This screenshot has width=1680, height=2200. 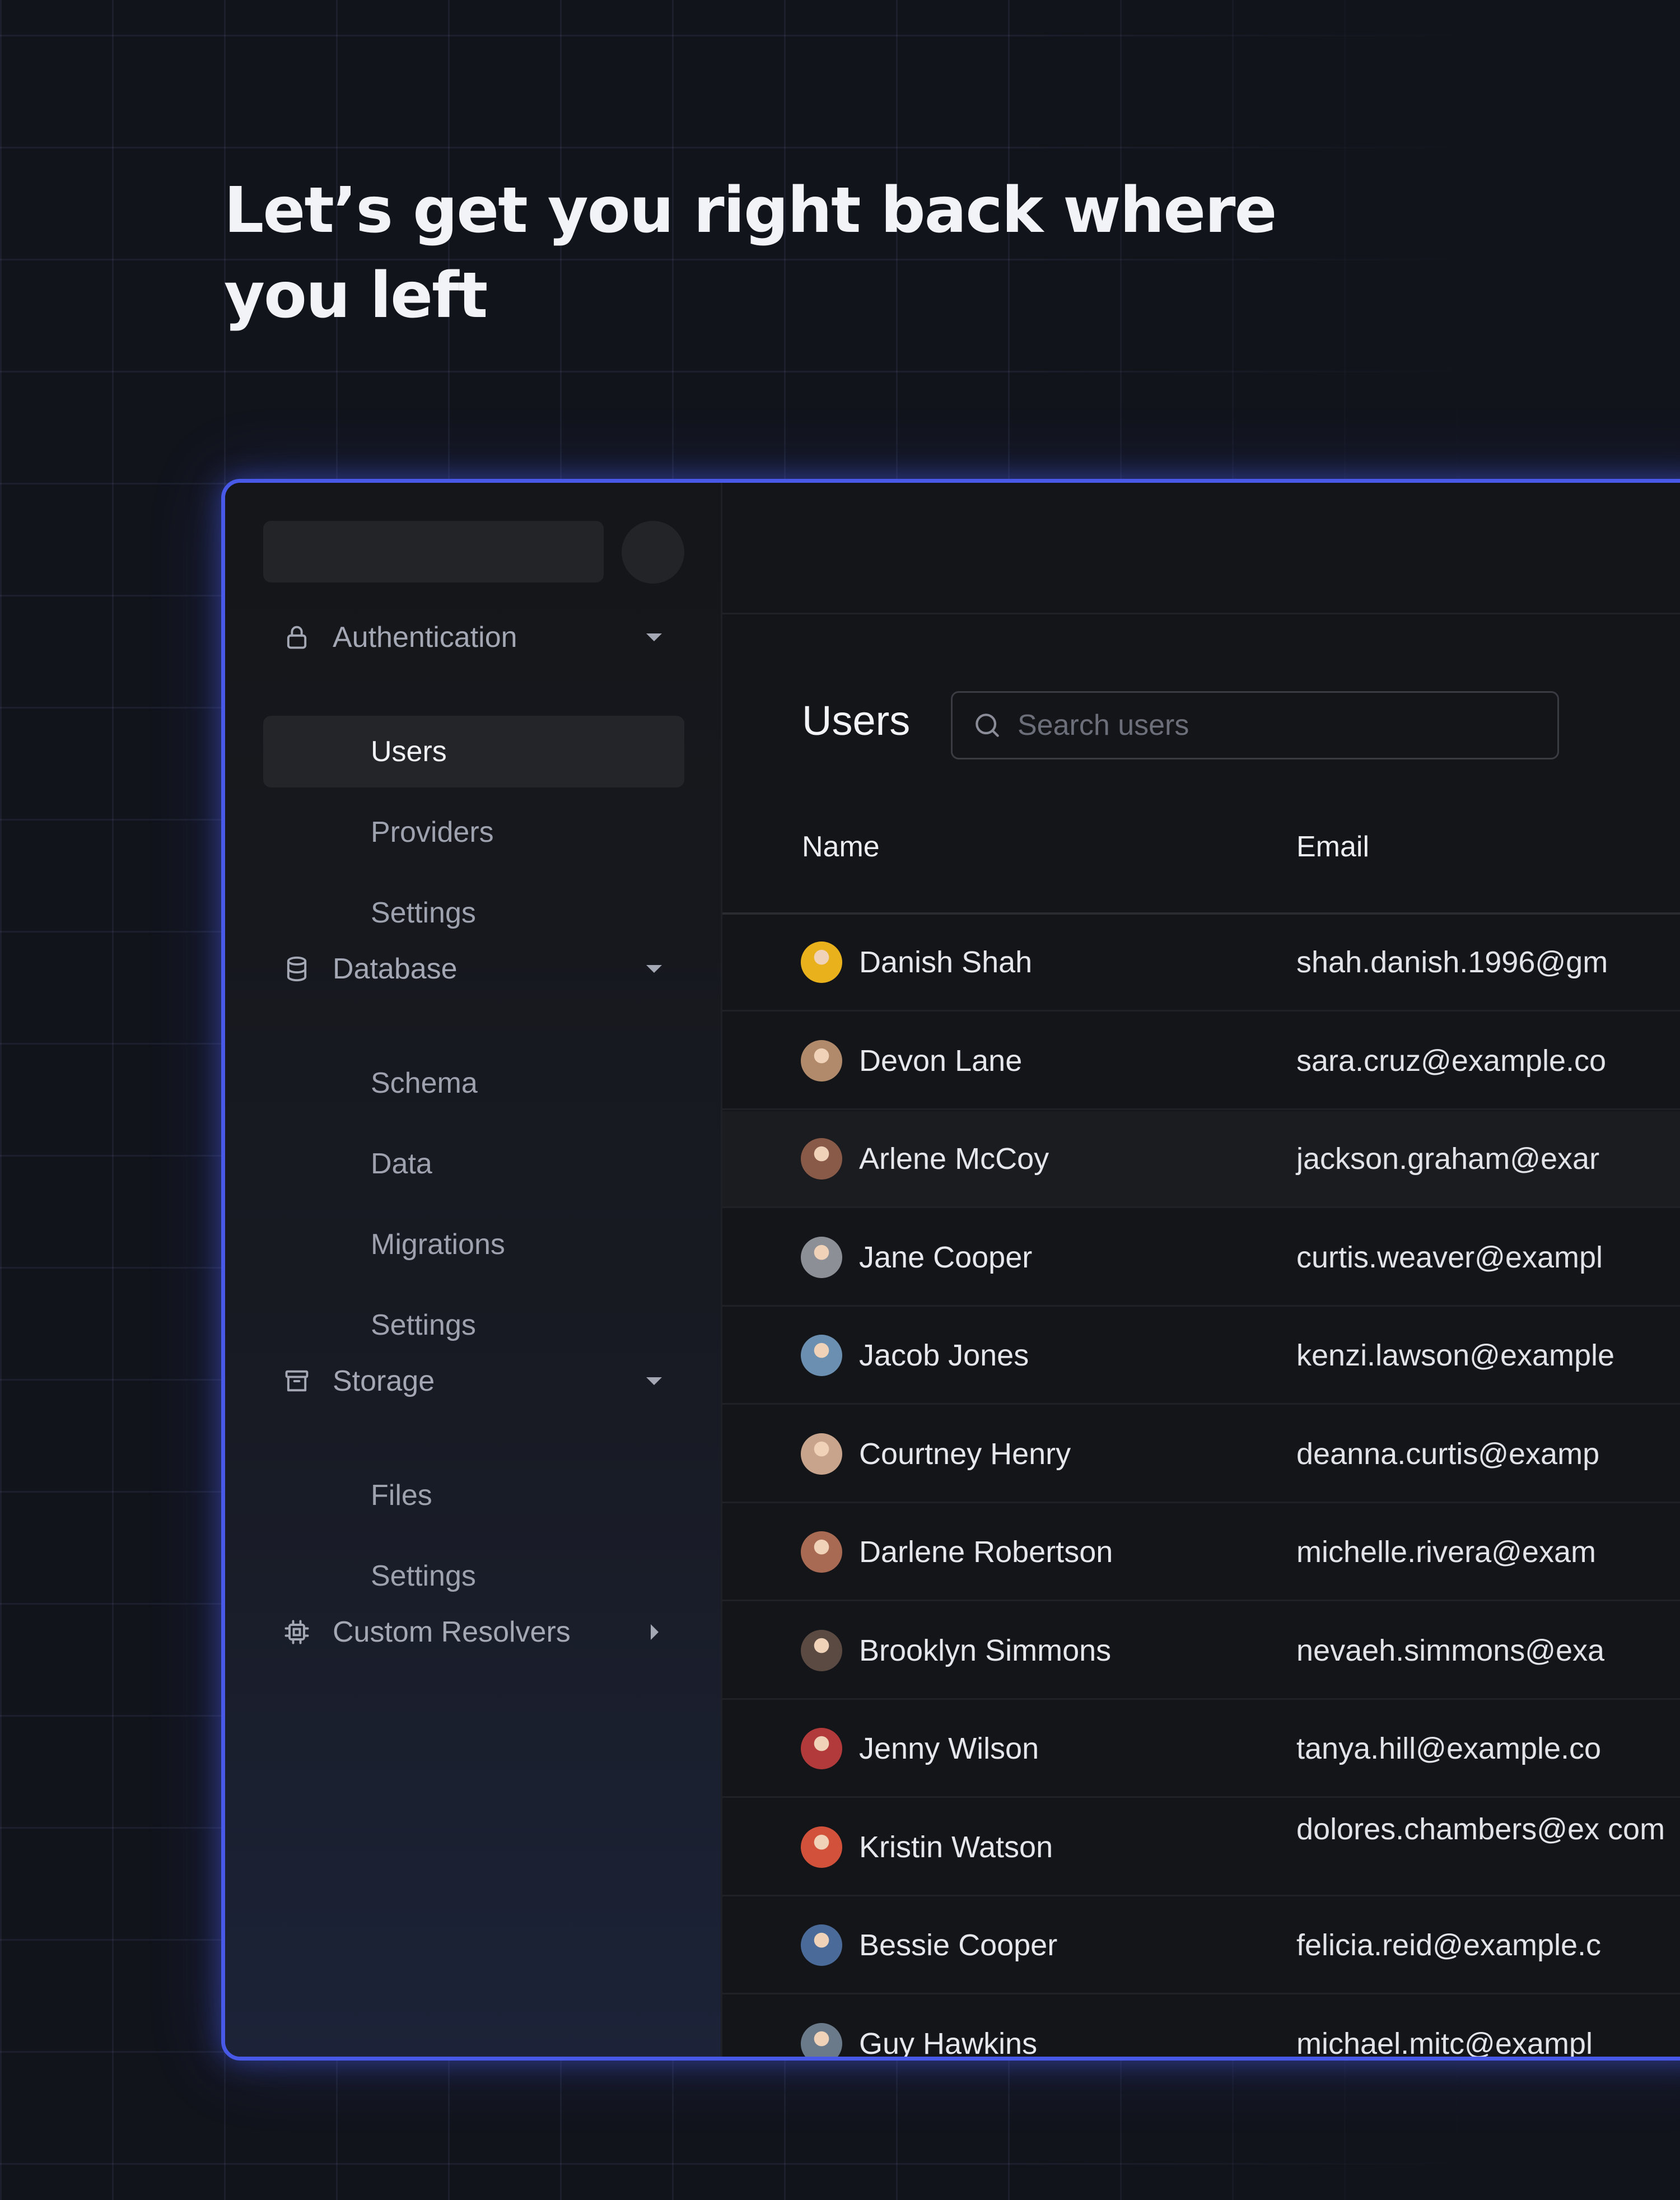 I want to click on user-name: Darlene Robertson, so click(x=986, y=1552).